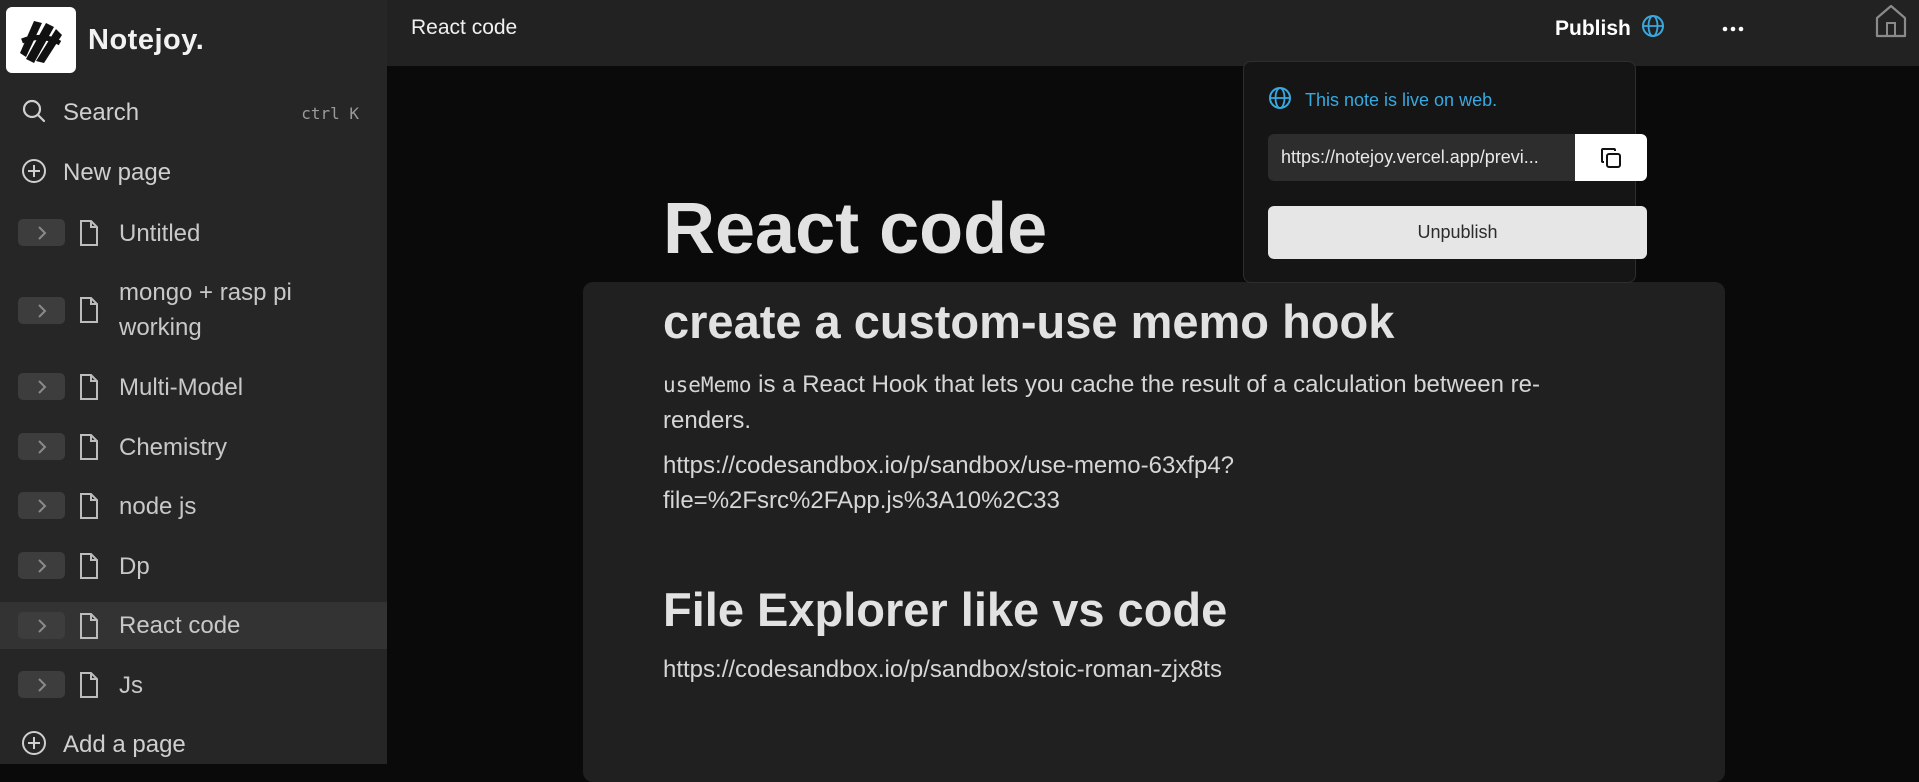  Describe the element at coordinates (124, 744) in the screenshot. I see `add-page-label: Add a page` at that location.